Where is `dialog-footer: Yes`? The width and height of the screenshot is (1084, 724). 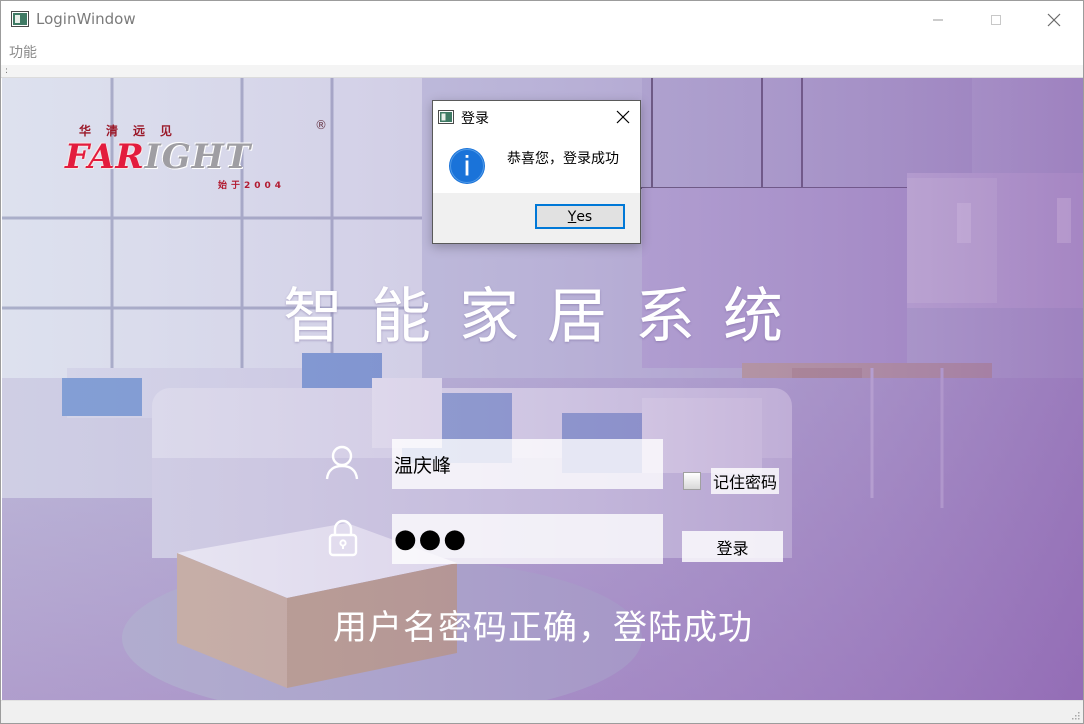
dialog-footer: Yes is located at coordinates (536, 218).